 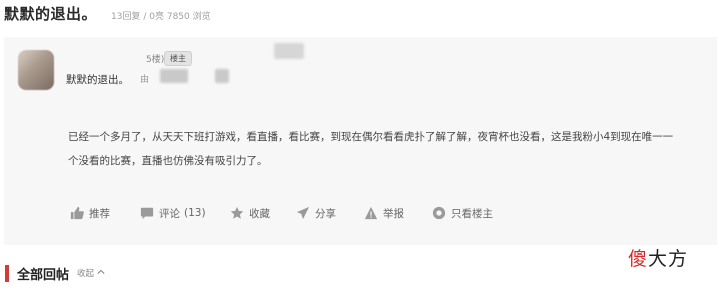 I want to click on report-button: 举报, so click(x=398, y=213).